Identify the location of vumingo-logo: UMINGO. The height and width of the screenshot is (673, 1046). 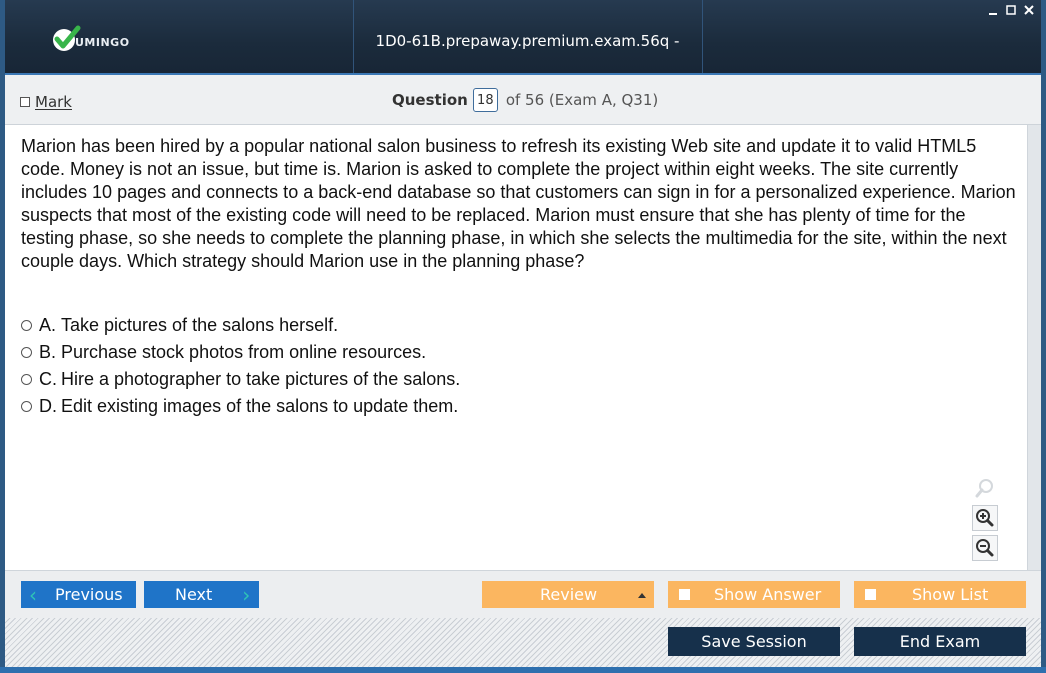
(90, 39).